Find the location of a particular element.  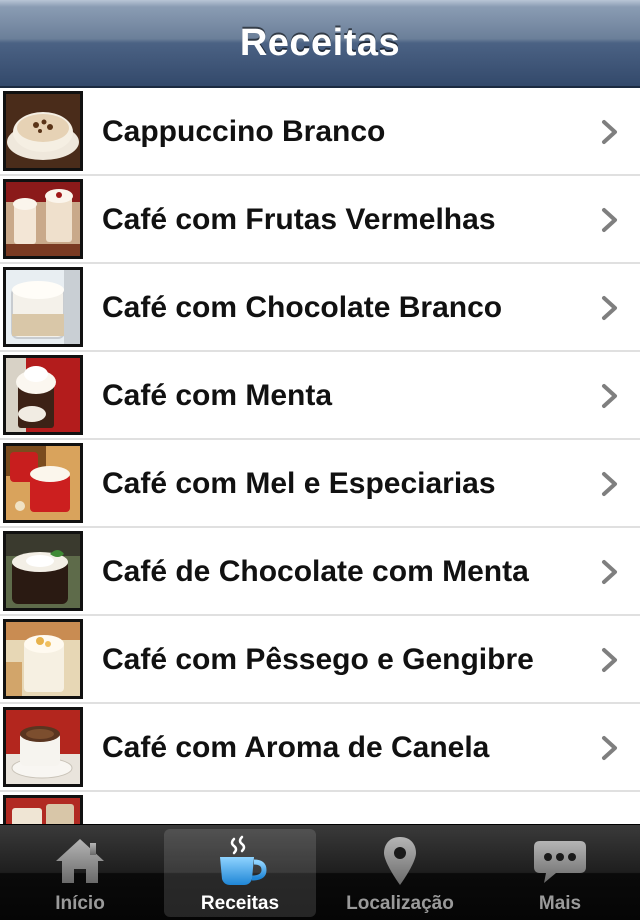

recipe-title: Cappuccino Branco is located at coordinates (244, 131).